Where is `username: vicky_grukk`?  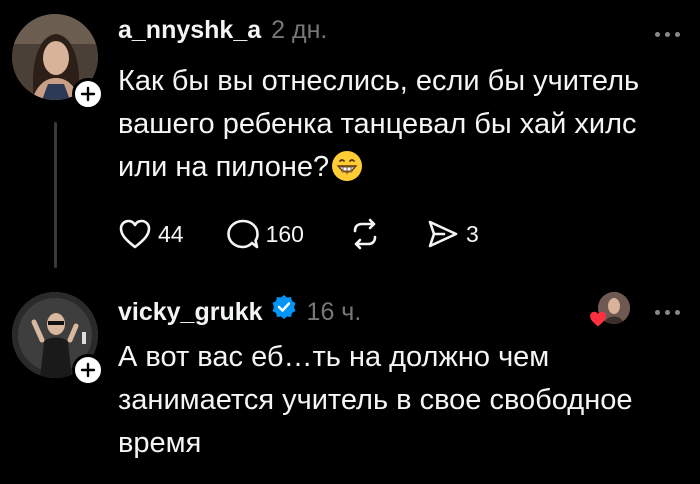
username: vicky_grukk is located at coordinates (190, 312).